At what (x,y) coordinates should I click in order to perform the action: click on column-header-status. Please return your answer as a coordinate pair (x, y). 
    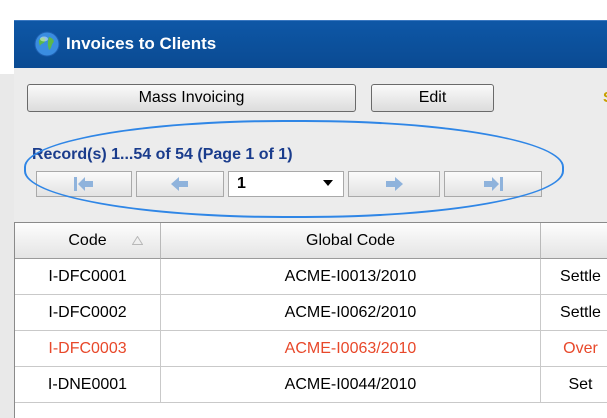
    Looking at the image, I should click on (574, 241).